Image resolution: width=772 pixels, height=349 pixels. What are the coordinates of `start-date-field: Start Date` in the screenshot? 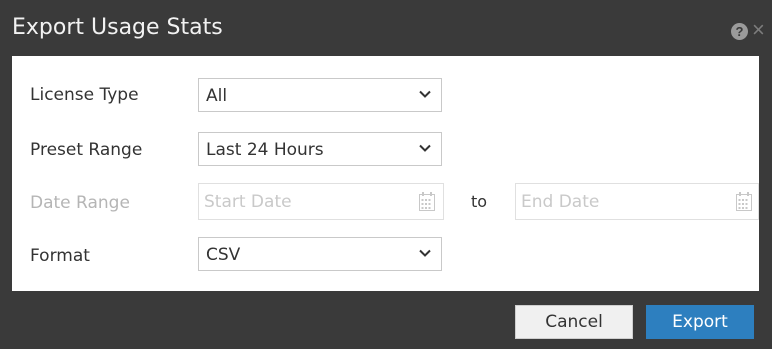 It's located at (321, 201).